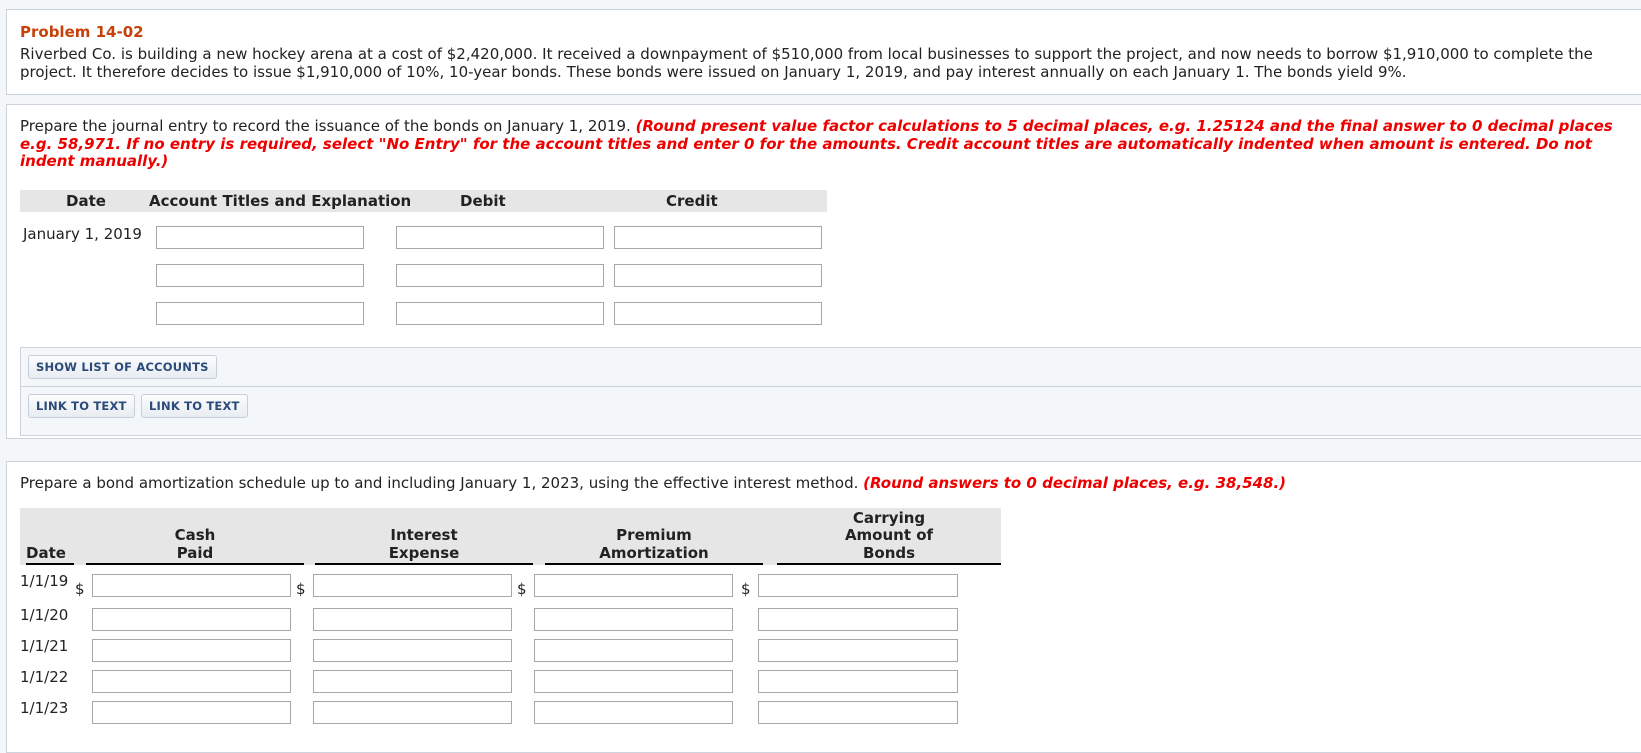 The width and height of the screenshot is (1641, 753). I want to click on header-debit: Debit, so click(483, 201).